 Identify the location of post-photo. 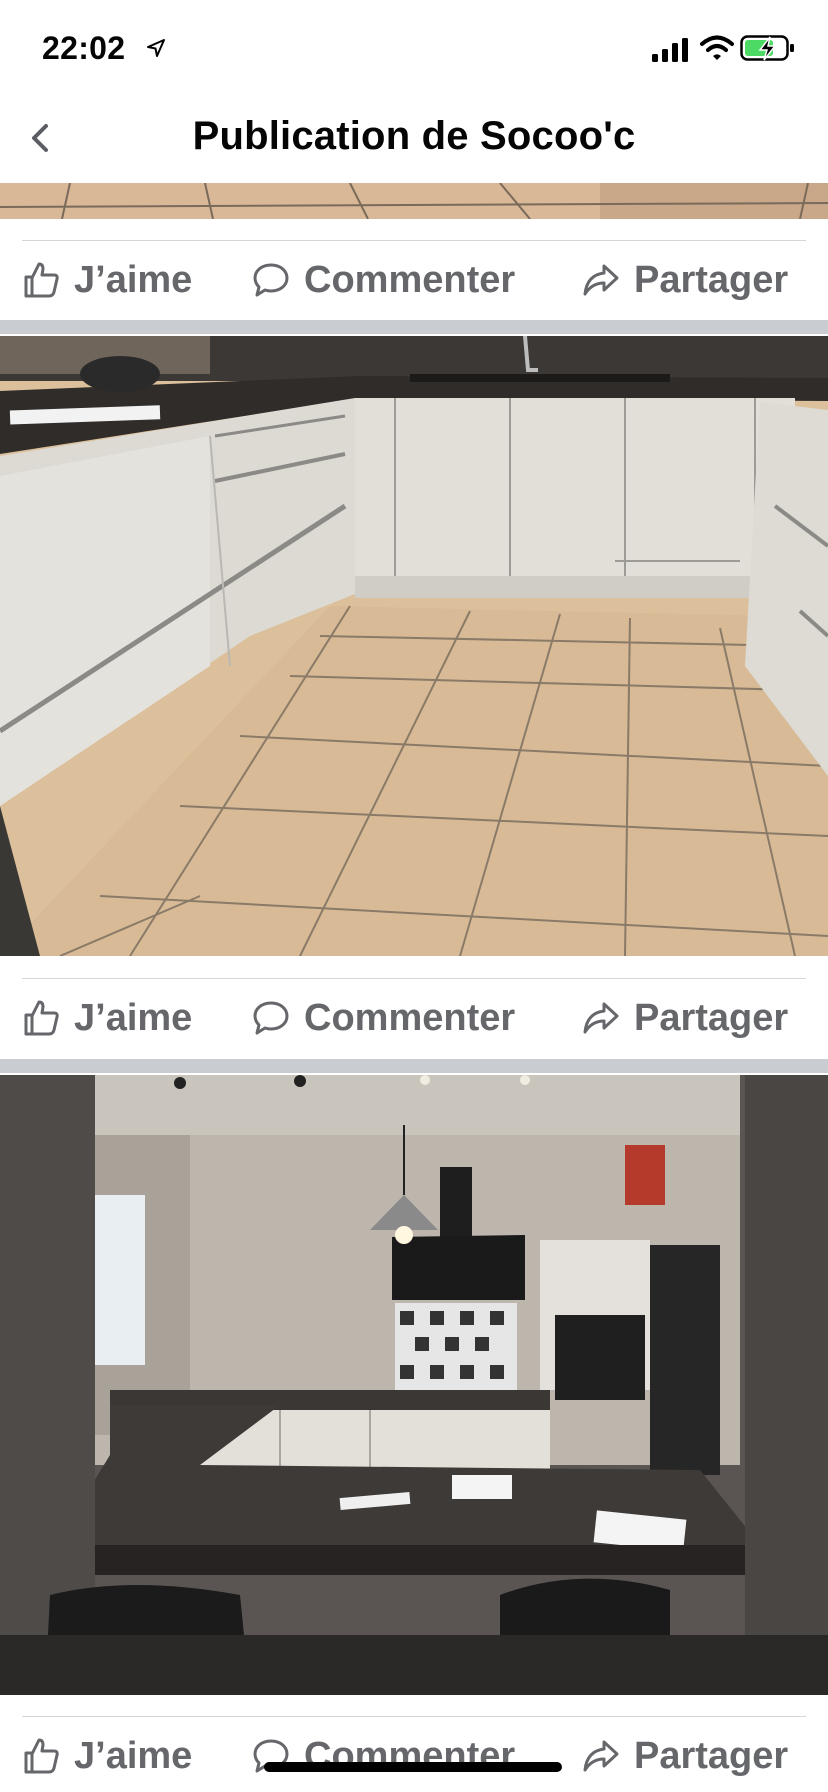
(414, 201).